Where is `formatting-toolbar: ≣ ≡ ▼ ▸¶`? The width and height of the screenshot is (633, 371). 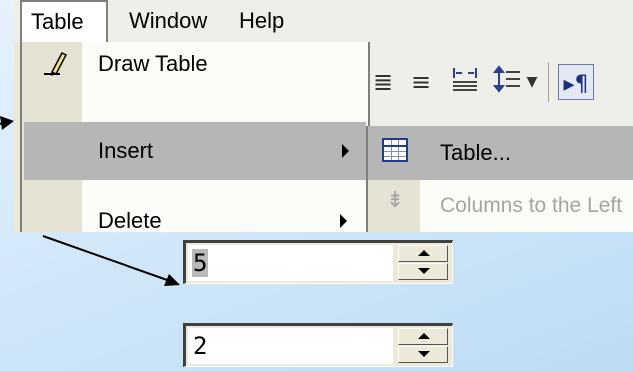 formatting-toolbar: ≣ ≡ ▼ ▸¶ is located at coordinates (499, 84).